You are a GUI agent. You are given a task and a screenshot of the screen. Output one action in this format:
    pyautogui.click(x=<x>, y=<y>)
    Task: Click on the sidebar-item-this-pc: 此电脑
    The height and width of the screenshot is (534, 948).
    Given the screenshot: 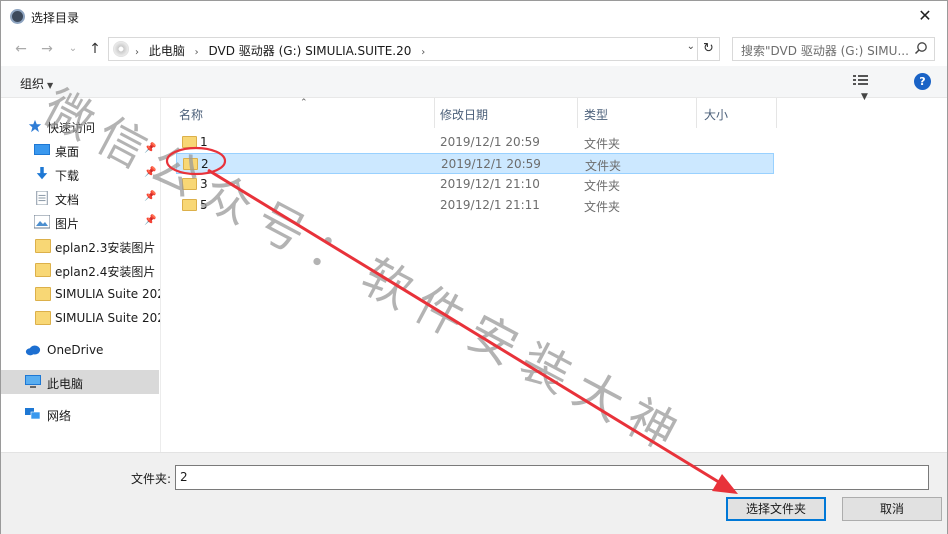 What is the action you would take?
    pyautogui.click(x=80, y=382)
    